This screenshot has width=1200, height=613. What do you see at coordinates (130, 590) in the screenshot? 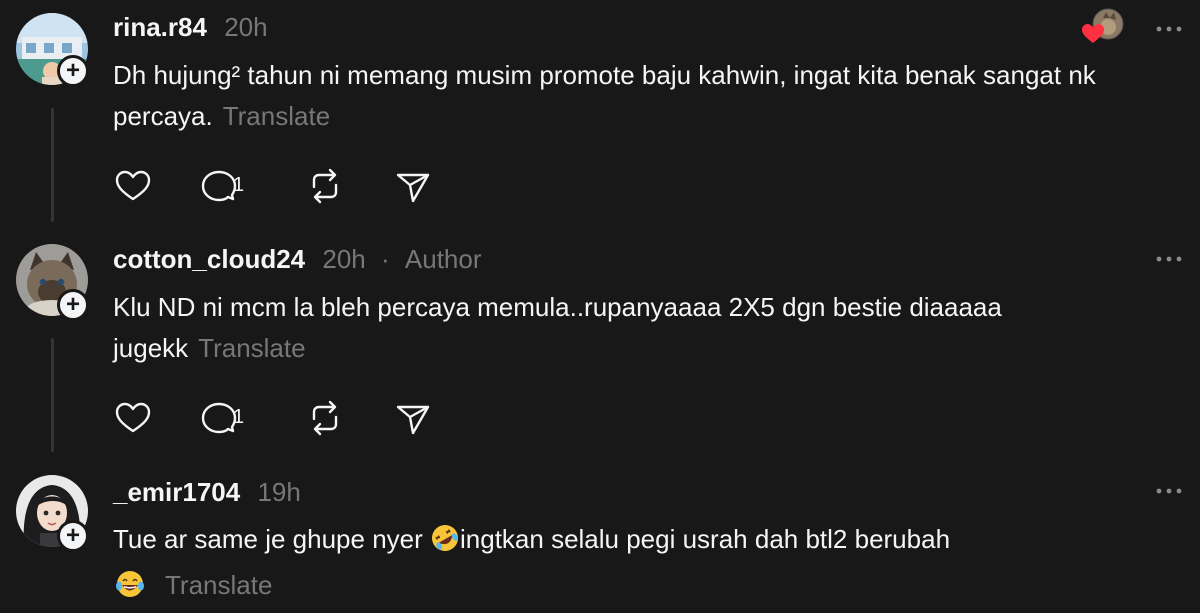
I see `tears-of-joy-emoji-icon` at bounding box center [130, 590].